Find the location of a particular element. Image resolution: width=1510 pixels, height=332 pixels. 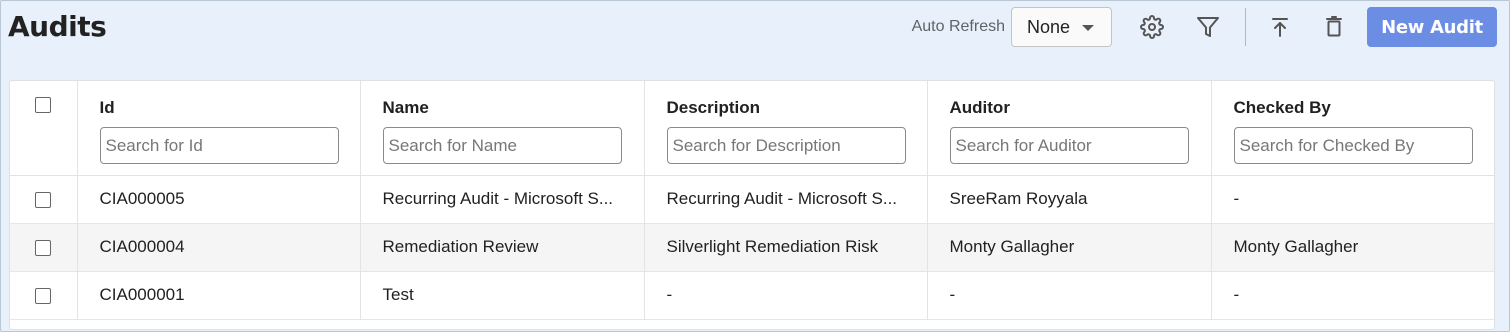

delete-button is located at coordinates (1334, 27).